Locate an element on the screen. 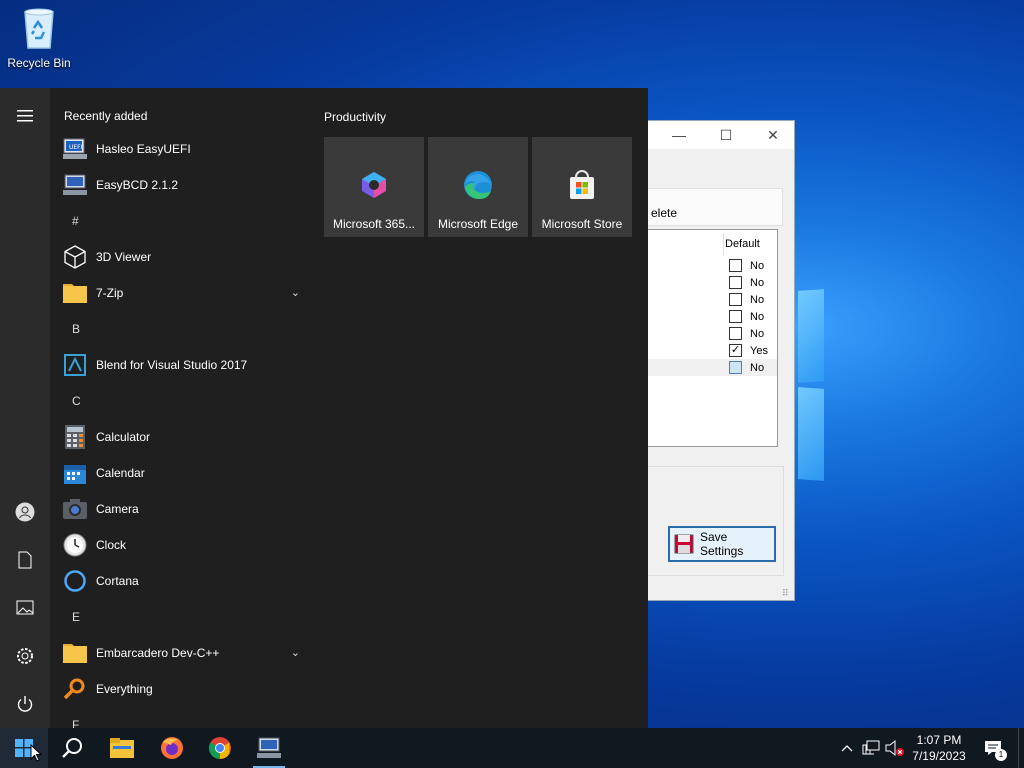 The width and height of the screenshot is (1024, 768). start-app-label: Camera is located at coordinates (117, 509).